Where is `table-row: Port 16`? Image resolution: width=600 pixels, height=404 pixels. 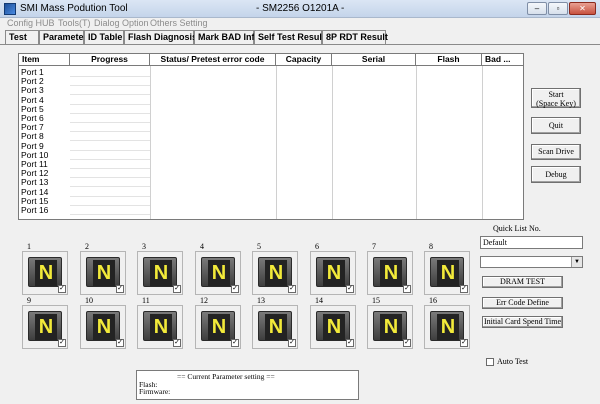 table-row: Port 16 is located at coordinates (34, 210).